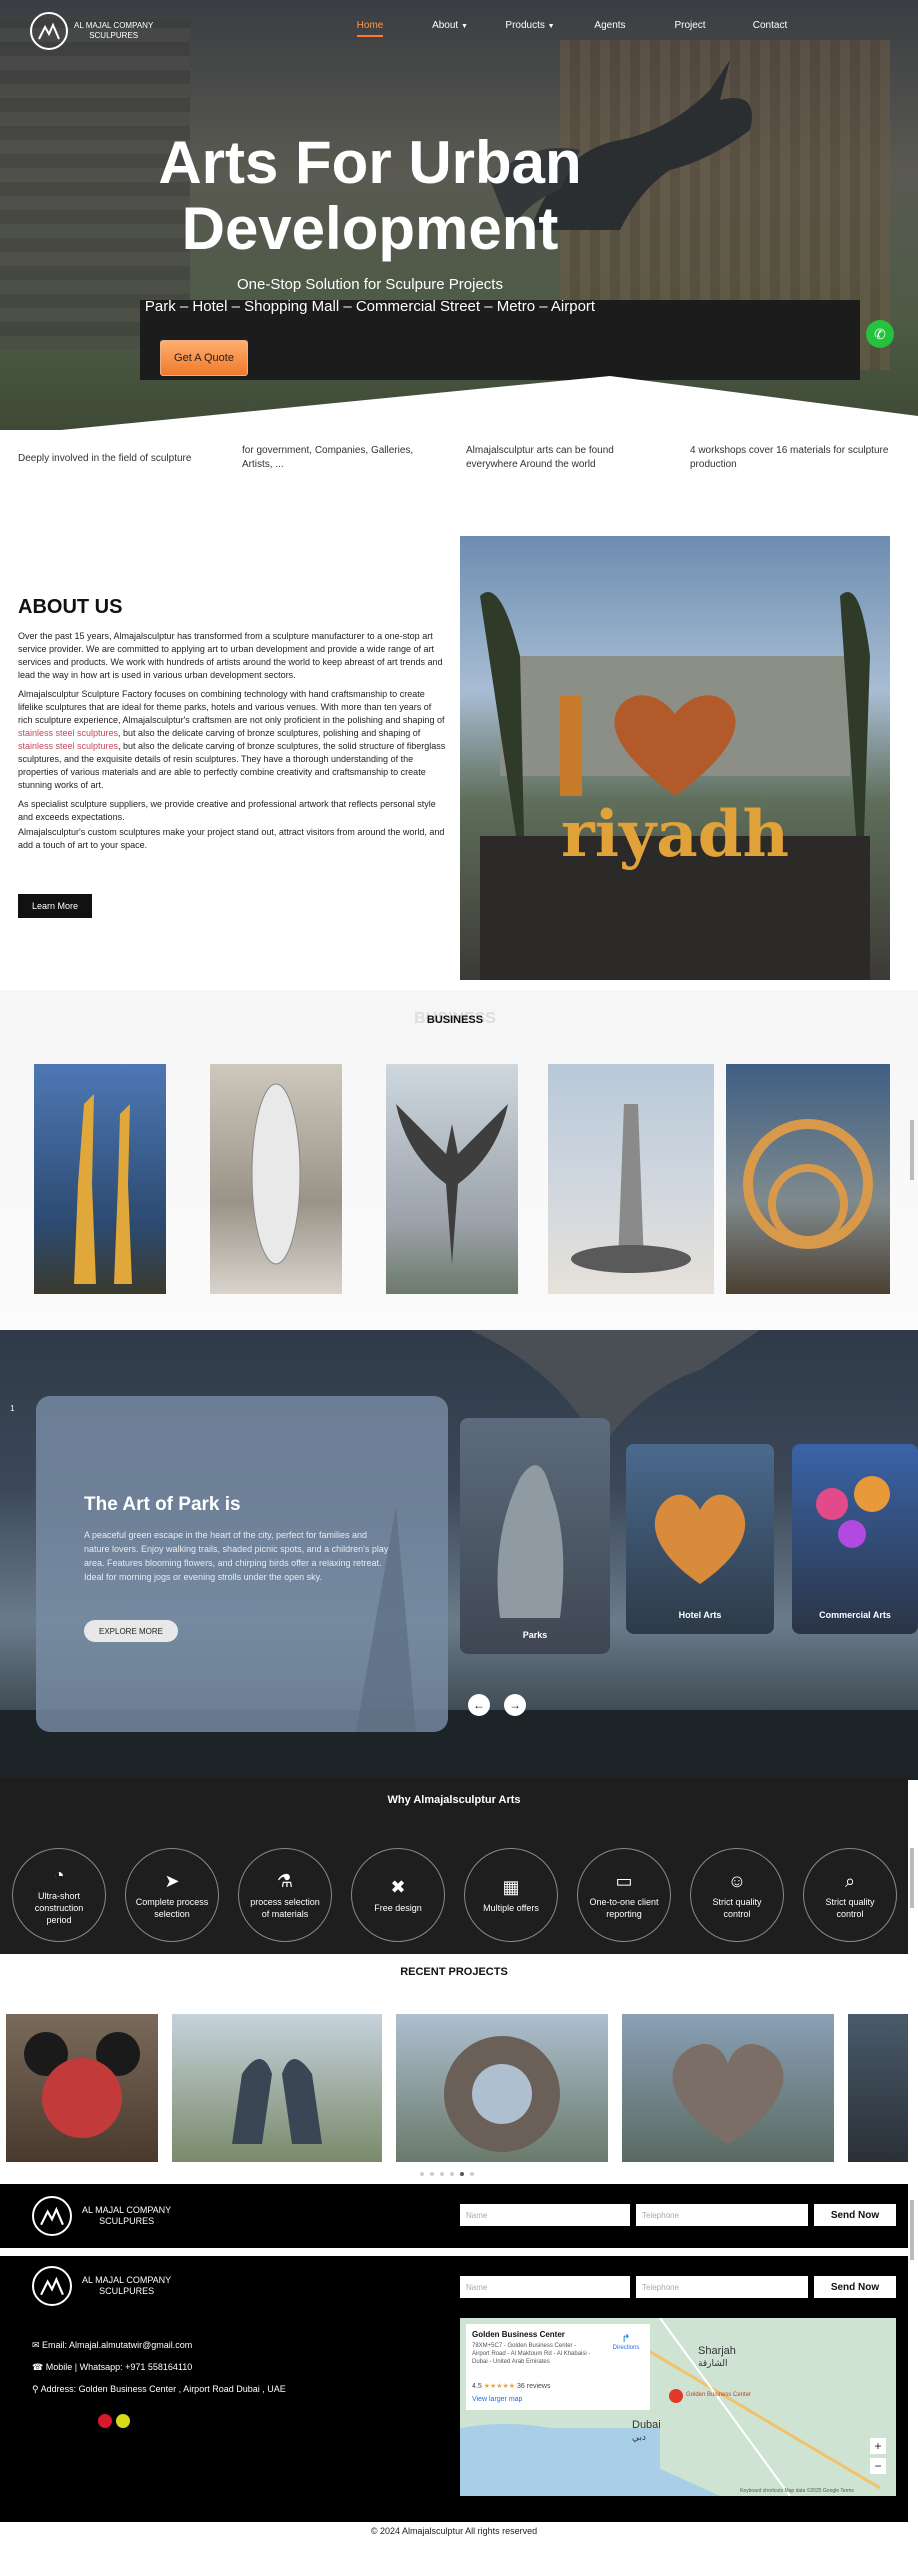 The width and height of the screenshot is (918, 2560). I want to click on brand-name-line2: SCULPURES, so click(114, 35).